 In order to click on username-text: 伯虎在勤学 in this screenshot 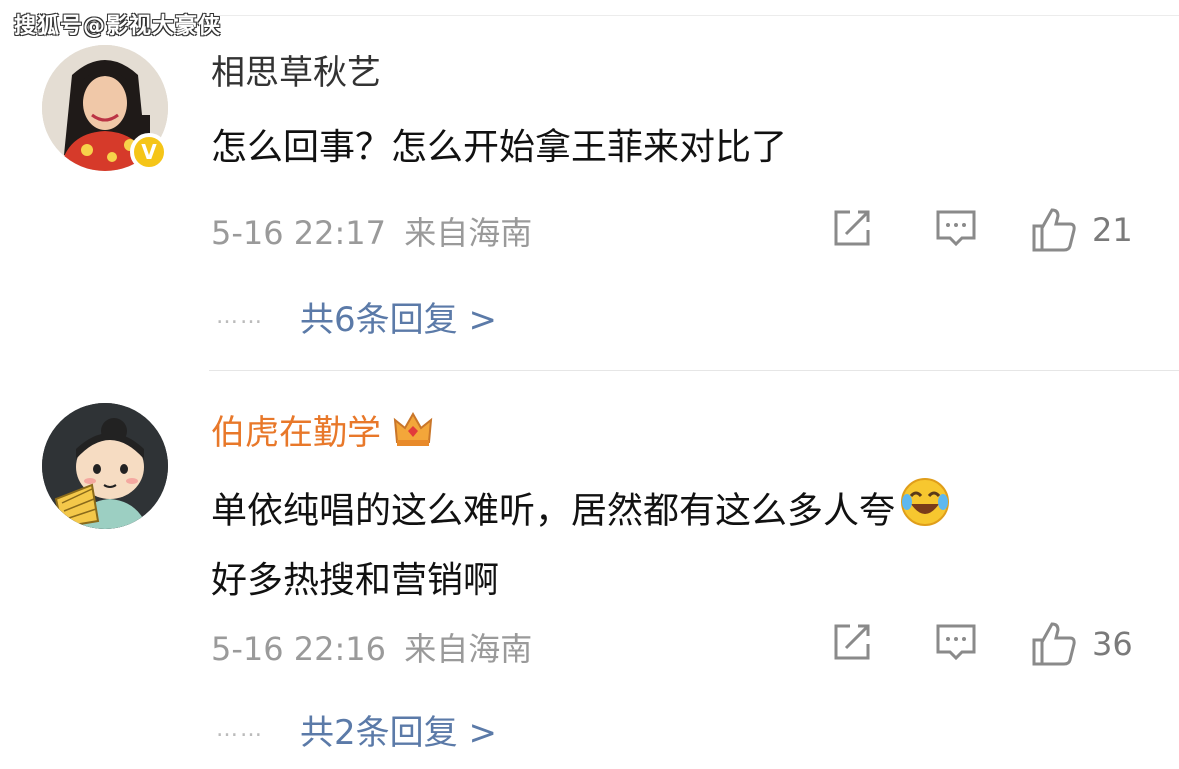, I will do `click(296, 433)`.